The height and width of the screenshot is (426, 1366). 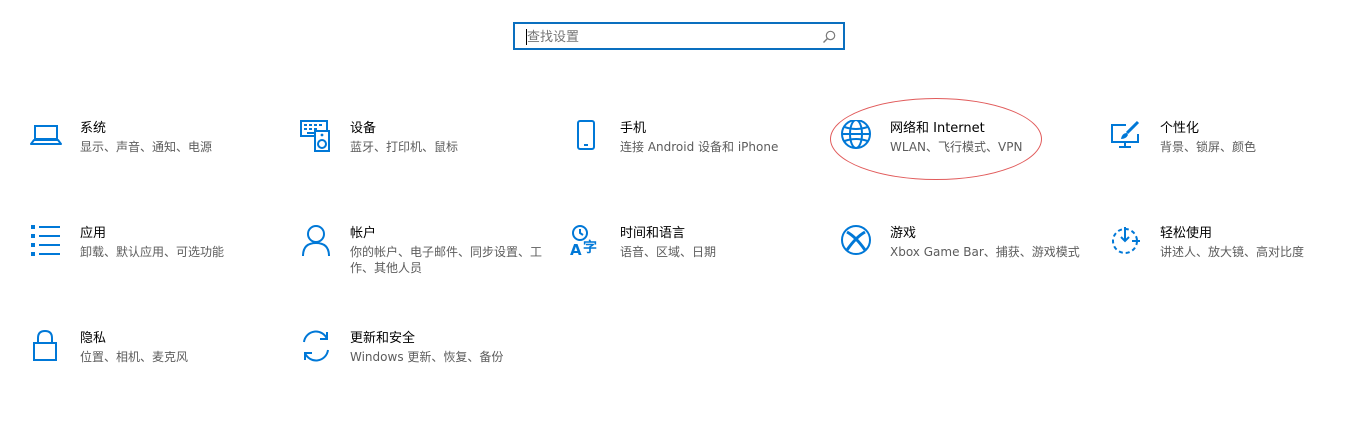 What do you see at coordinates (383, 338) in the screenshot?
I see `tile-title: 更新和安全` at bounding box center [383, 338].